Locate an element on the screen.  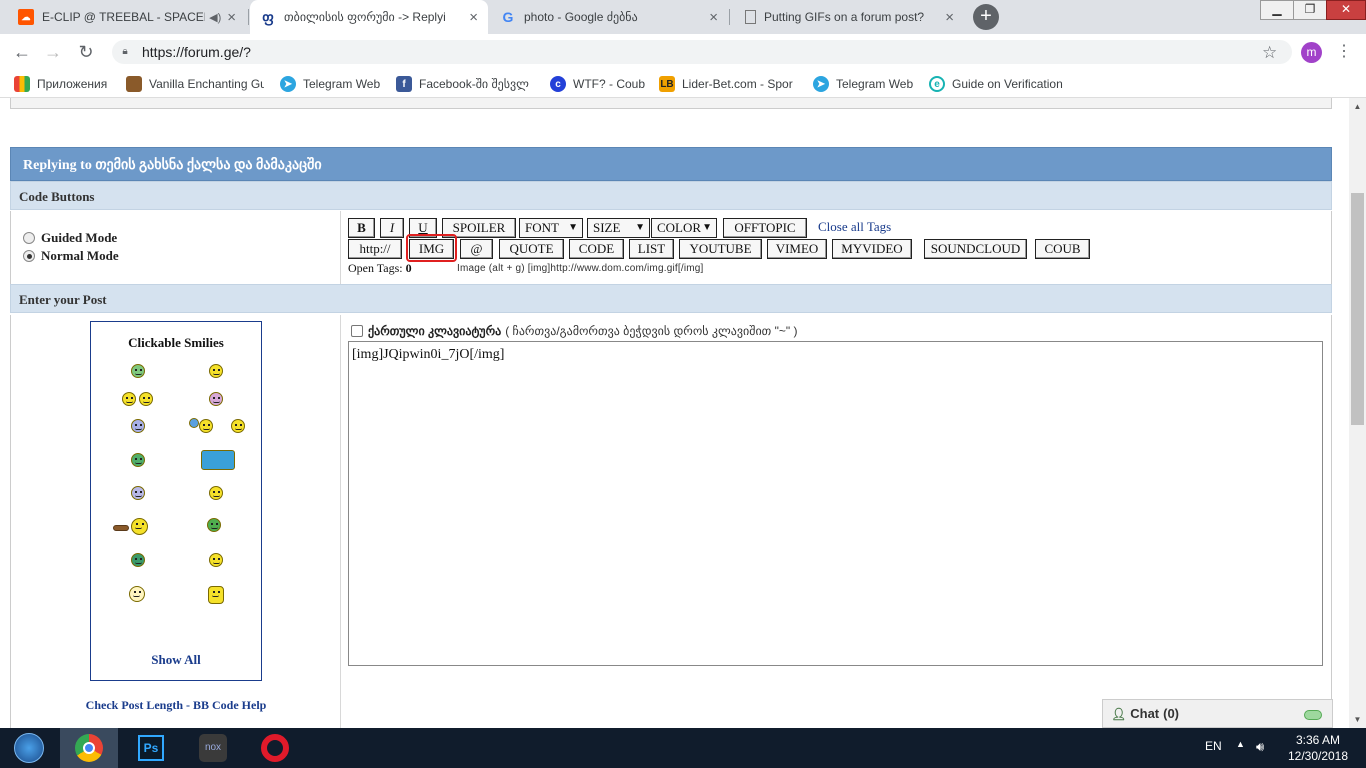
scroll-up-icon: ▲ is located at coordinates (1357, 106).